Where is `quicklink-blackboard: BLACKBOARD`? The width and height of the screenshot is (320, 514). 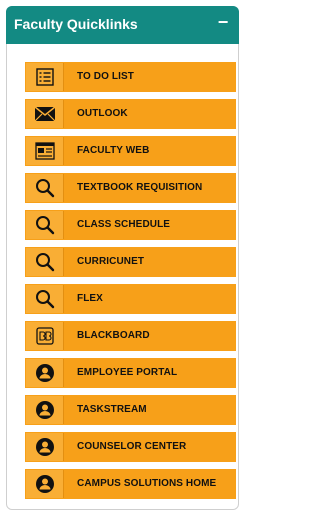 quicklink-blackboard: BLACKBOARD is located at coordinates (130, 336).